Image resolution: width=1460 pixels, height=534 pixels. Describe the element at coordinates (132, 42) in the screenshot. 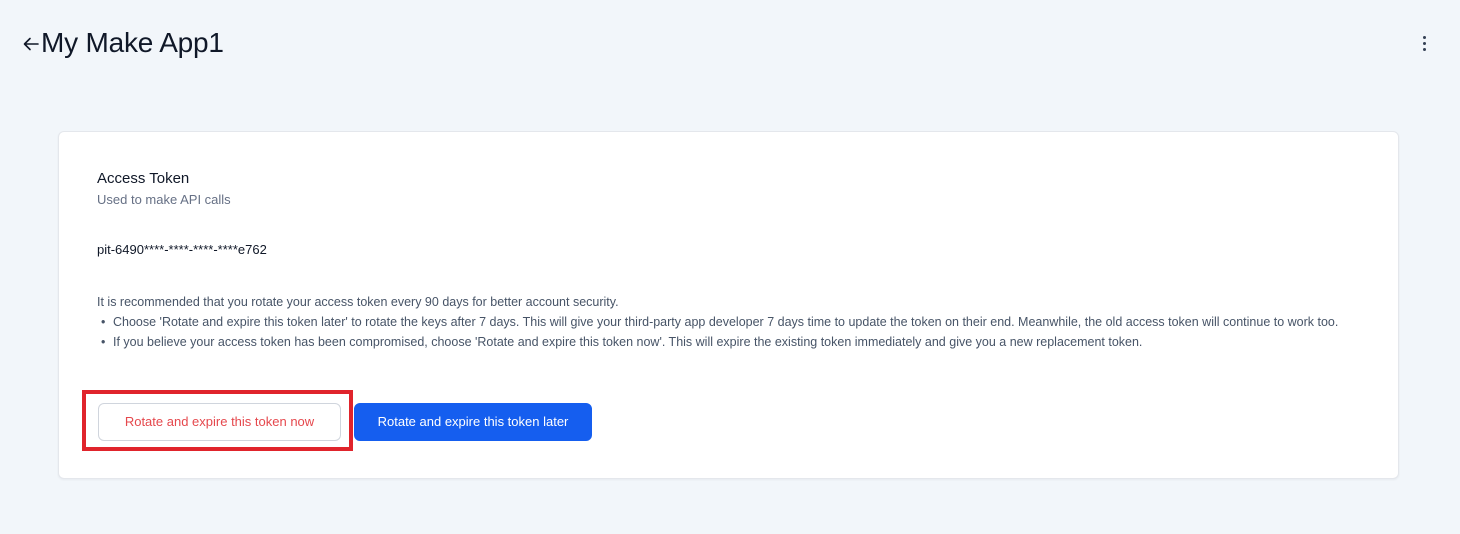

I see `page-title: My Make App1` at that location.